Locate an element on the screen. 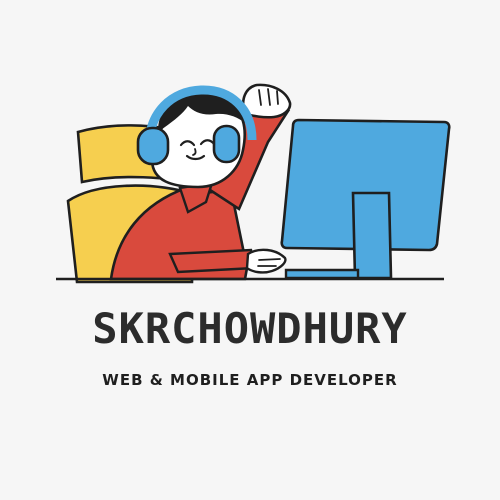 This screenshot has width=500, height=500. left-headphone-icon is located at coordinates (153, 146).